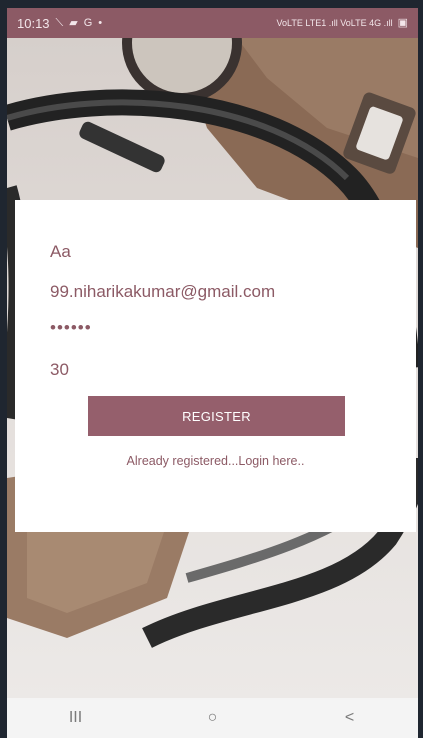 Image resolution: width=423 pixels, height=738 pixels. Describe the element at coordinates (350, 718) in the screenshot. I see `back-icon: <` at that location.